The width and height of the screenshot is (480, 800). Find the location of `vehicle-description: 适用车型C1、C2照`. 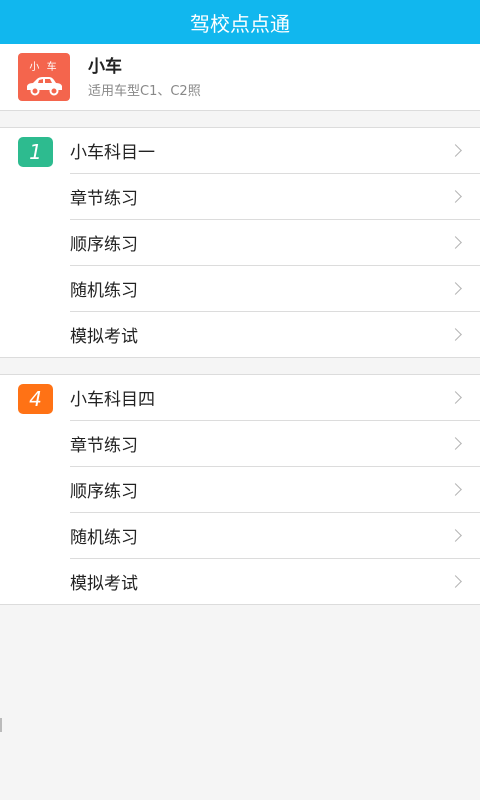

vehicle-description: 适用车型C1、C2照 is located at coordinates (144, 91).